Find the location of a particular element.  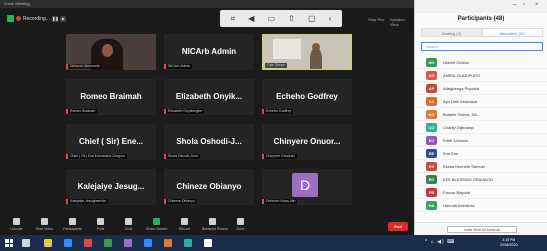

more-icon is located at coordinates (240, 221).